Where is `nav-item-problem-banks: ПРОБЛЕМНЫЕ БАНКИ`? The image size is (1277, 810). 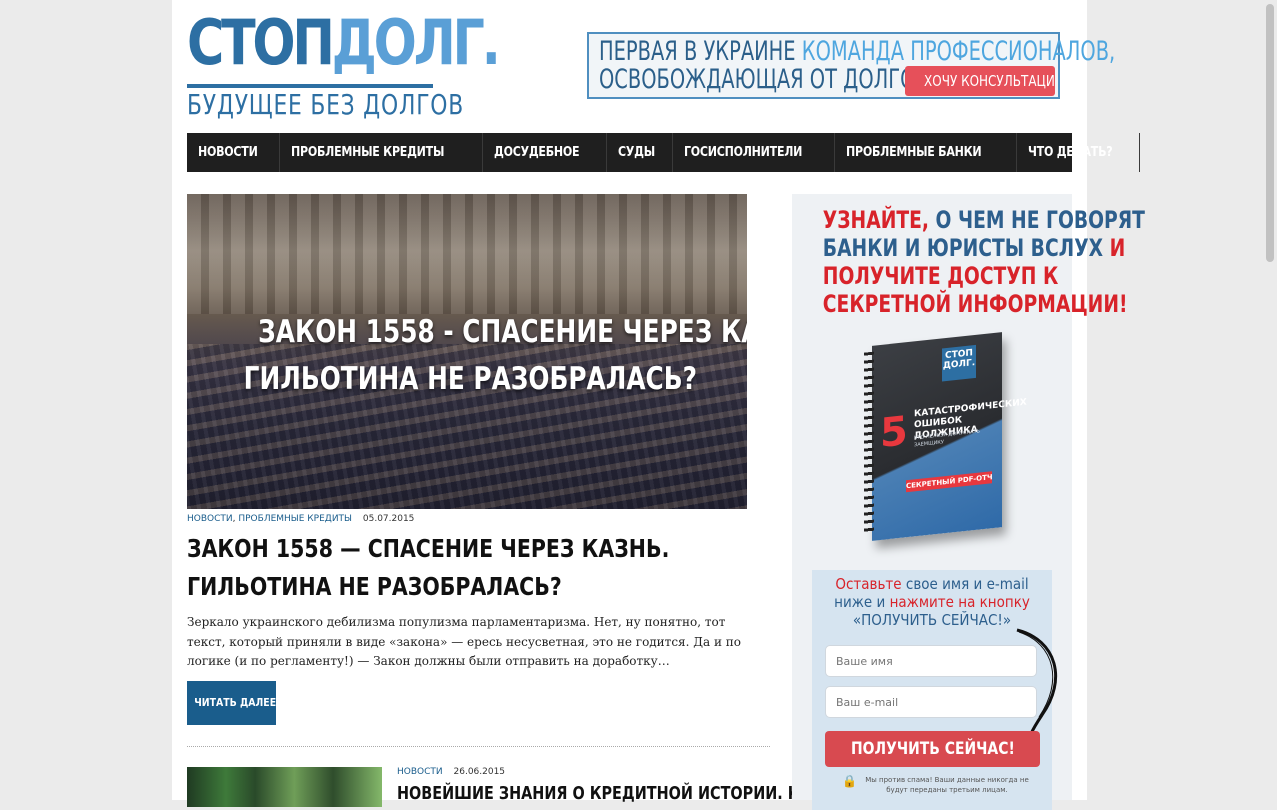
nav-item-problem-banks: ПРОБЛЕМНЫЕ БАНКИ is located at coordinates (926, 152).